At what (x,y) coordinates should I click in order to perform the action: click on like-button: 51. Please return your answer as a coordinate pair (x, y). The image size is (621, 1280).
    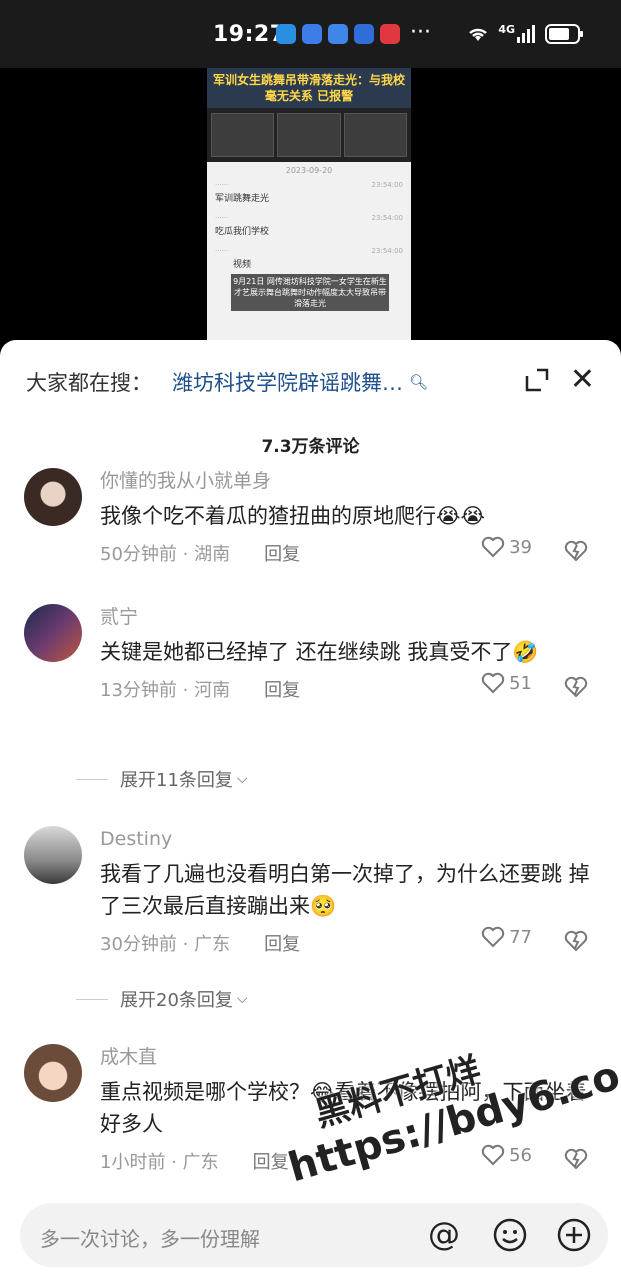
    Looking at the image, I should click on (506, 683).